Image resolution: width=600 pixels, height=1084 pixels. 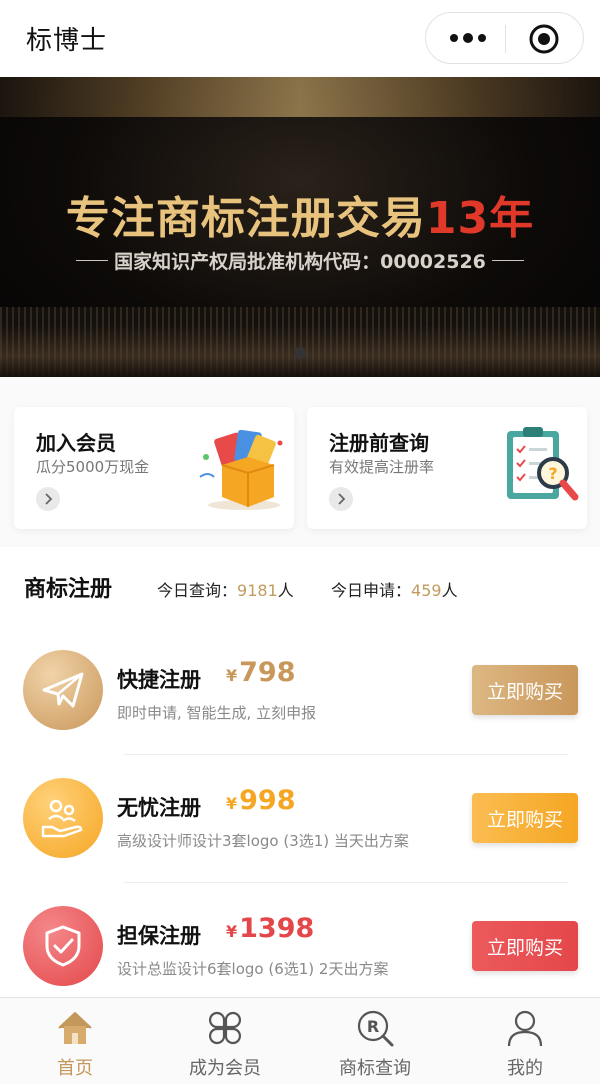 I want to click on product-description: 高级设计师设计3套logo (3选1) 当天出方案, so click(x=263, y=841).